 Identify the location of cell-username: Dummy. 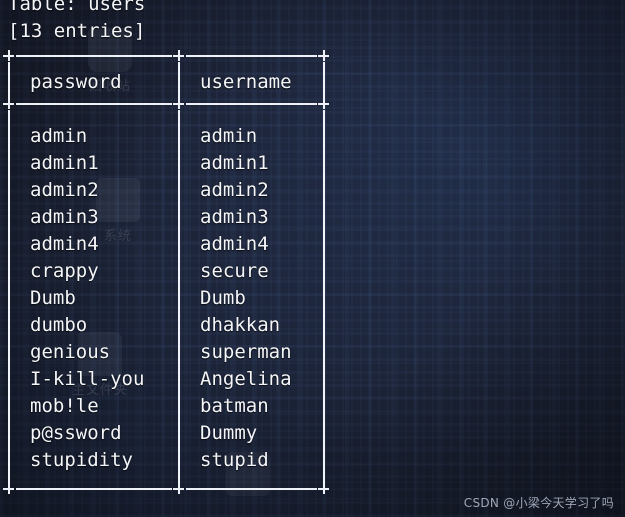
(229, 433).